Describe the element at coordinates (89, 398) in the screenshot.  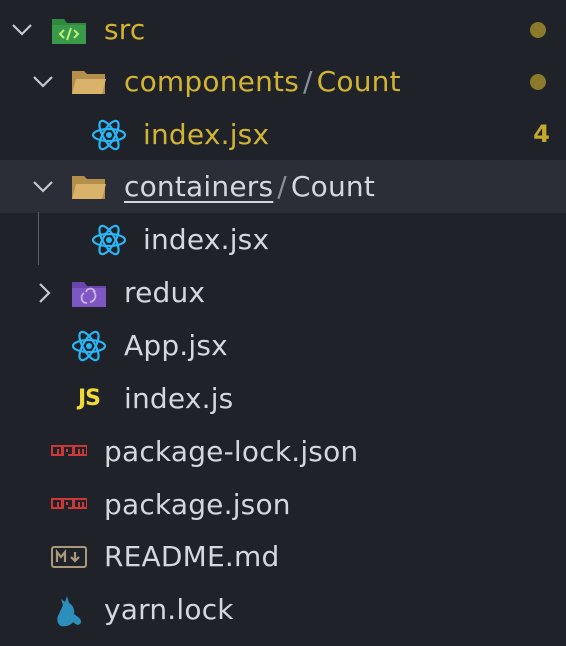
I see `js-icon: JS` at that location.